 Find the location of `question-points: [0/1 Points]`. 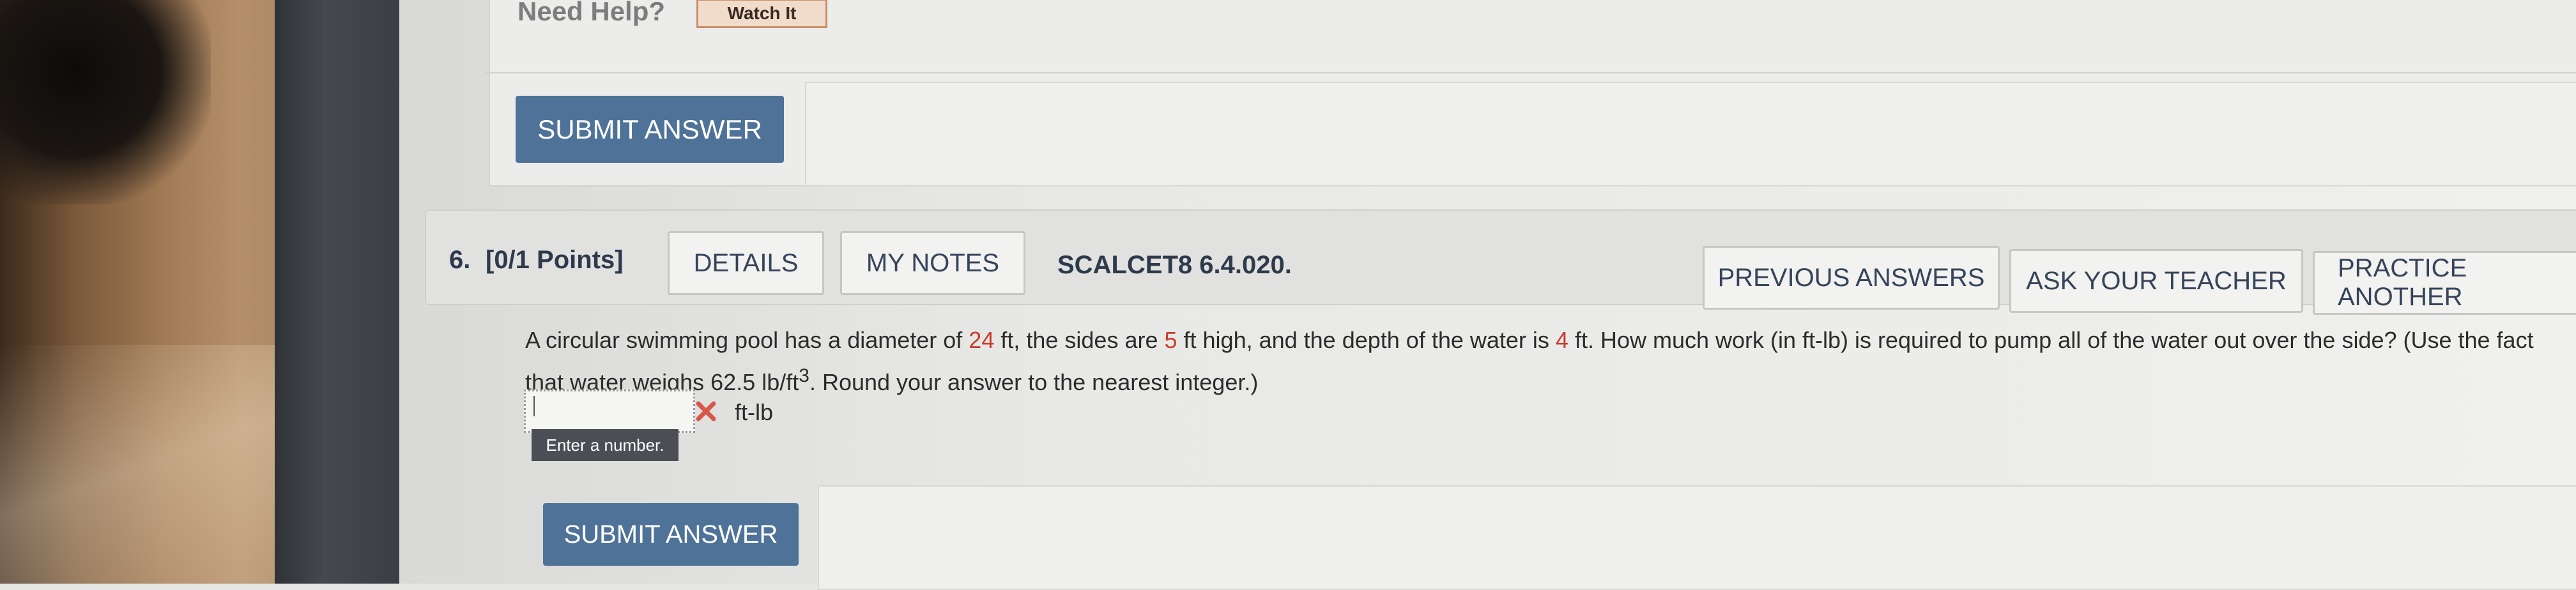

question-points: [0/1 Points] is located at coordinates (555, 260).